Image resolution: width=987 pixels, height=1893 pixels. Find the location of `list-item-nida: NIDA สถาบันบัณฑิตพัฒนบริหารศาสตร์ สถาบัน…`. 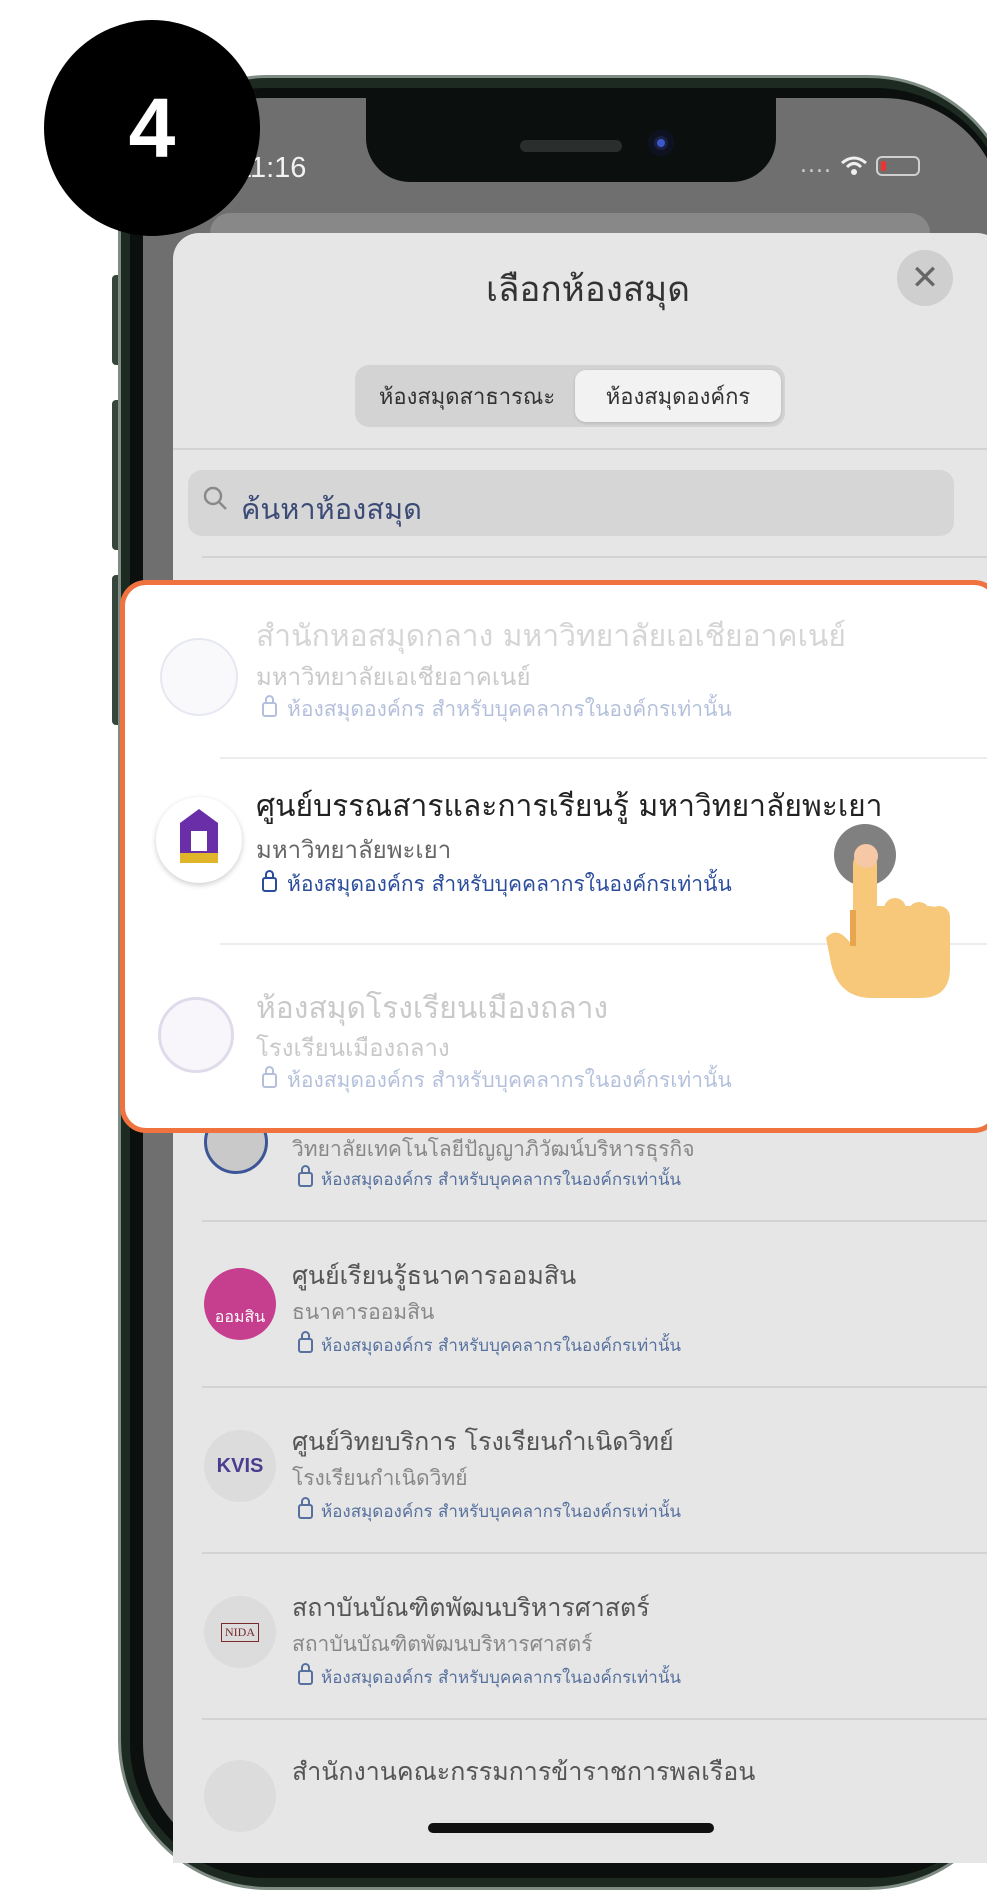

list-item-nida: NIDA สถาบันบัณฑิตพัฒนบริหารศาสตร์ สถาบัน… is located at coordinates (594, 1636).